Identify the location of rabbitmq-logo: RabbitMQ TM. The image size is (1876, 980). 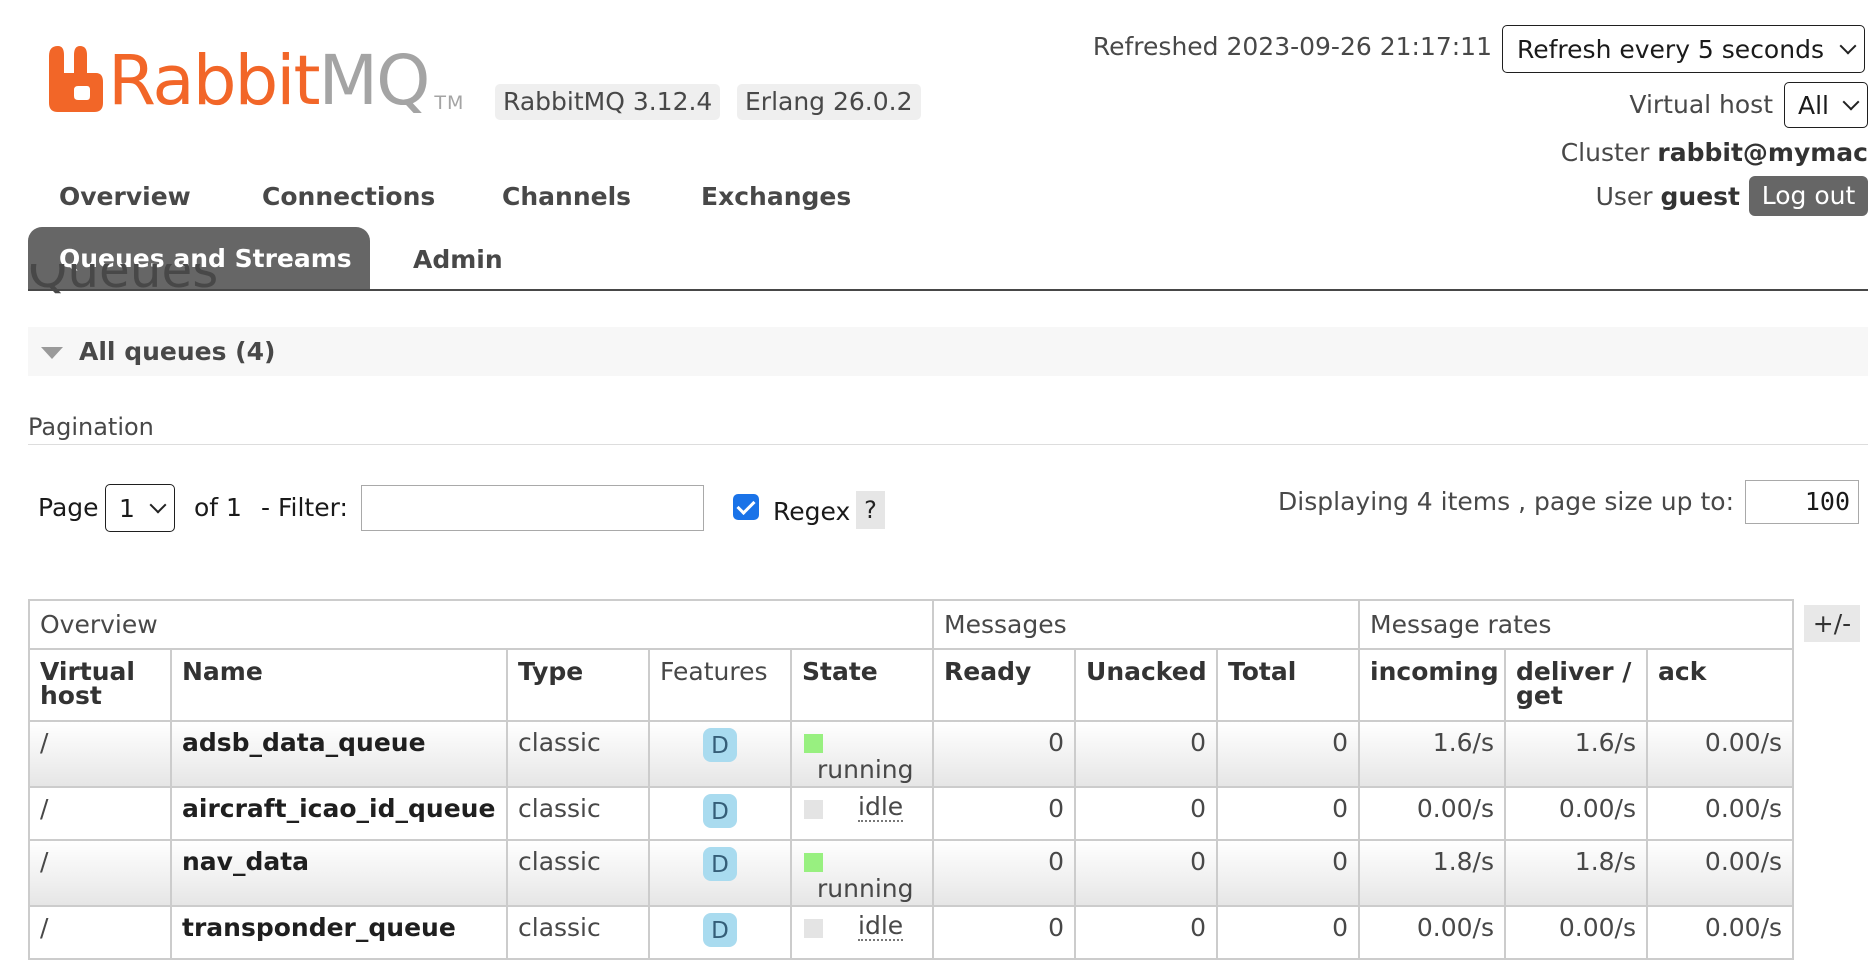
(256, 81).